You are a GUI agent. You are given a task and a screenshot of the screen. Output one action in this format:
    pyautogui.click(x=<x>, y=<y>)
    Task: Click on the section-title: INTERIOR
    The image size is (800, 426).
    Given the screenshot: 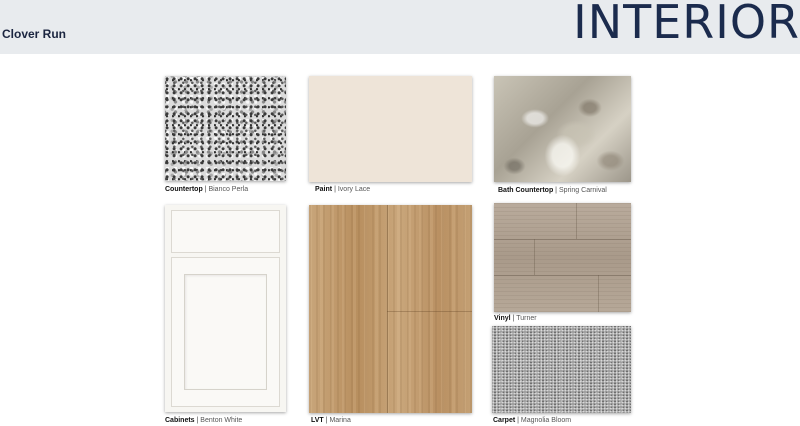 What is the action you would take?
    pyautogui.click(x=686, y=24)
    